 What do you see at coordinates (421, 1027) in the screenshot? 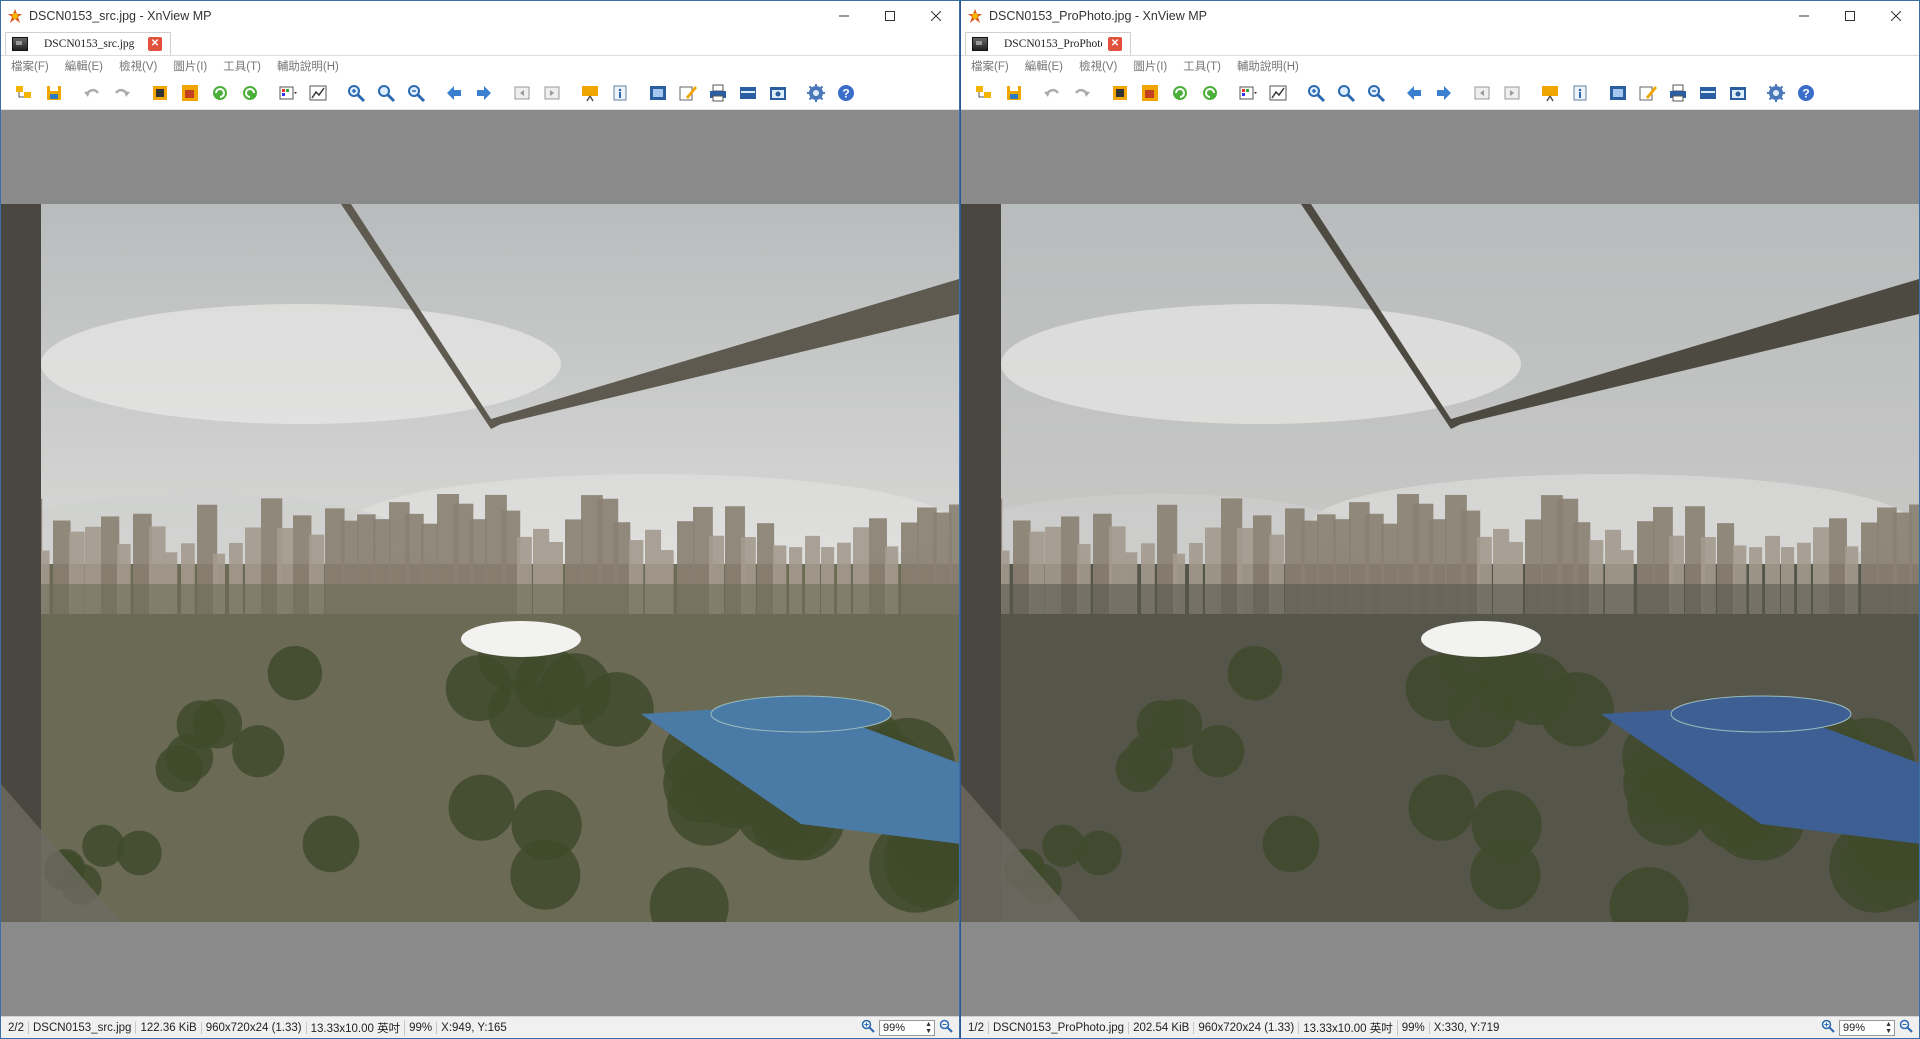
I see `status-zoom: 99%` at bounding box center [421, 1027].